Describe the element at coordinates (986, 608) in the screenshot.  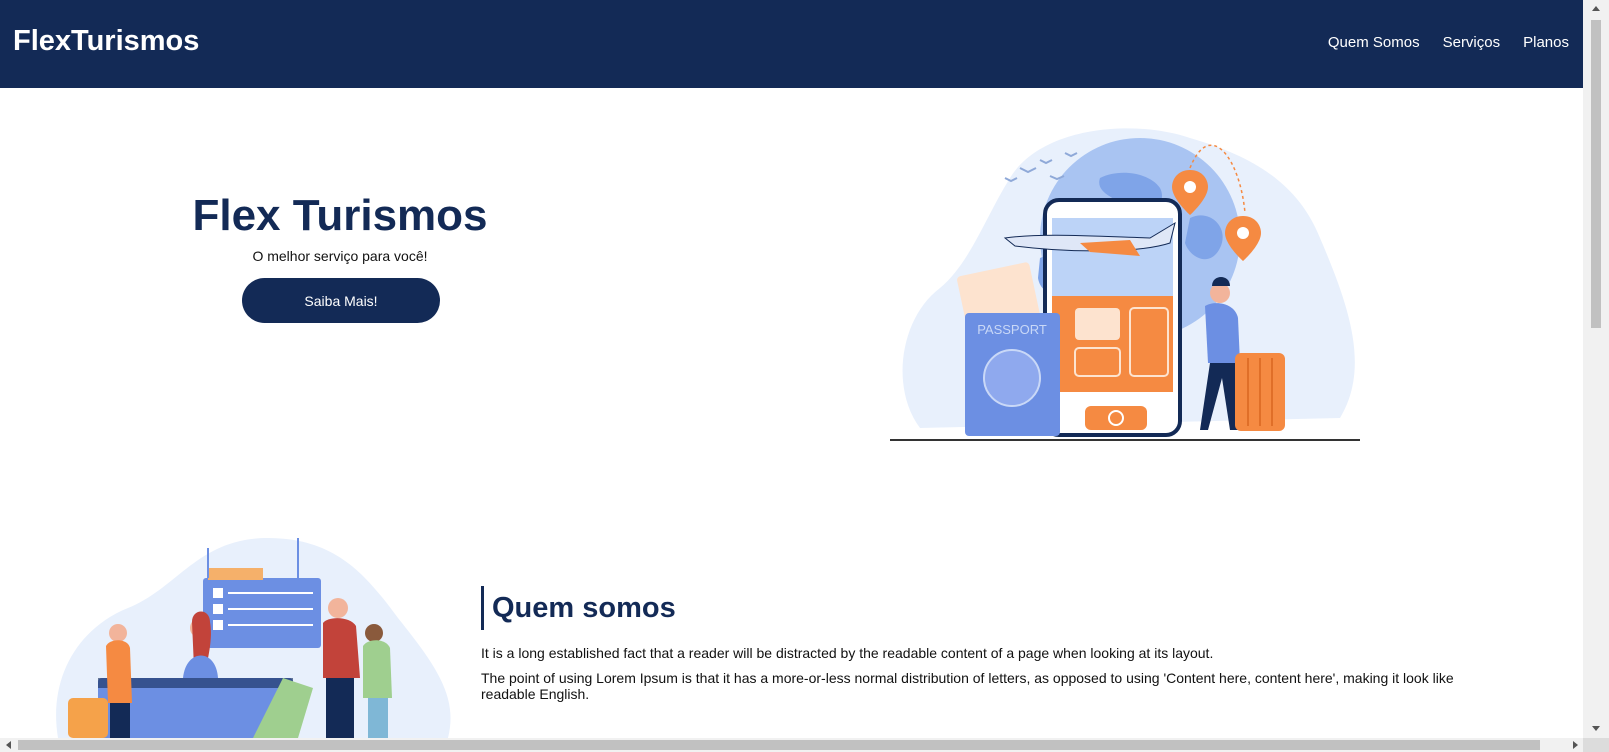
I see `about-title: Quem somos` at that location.